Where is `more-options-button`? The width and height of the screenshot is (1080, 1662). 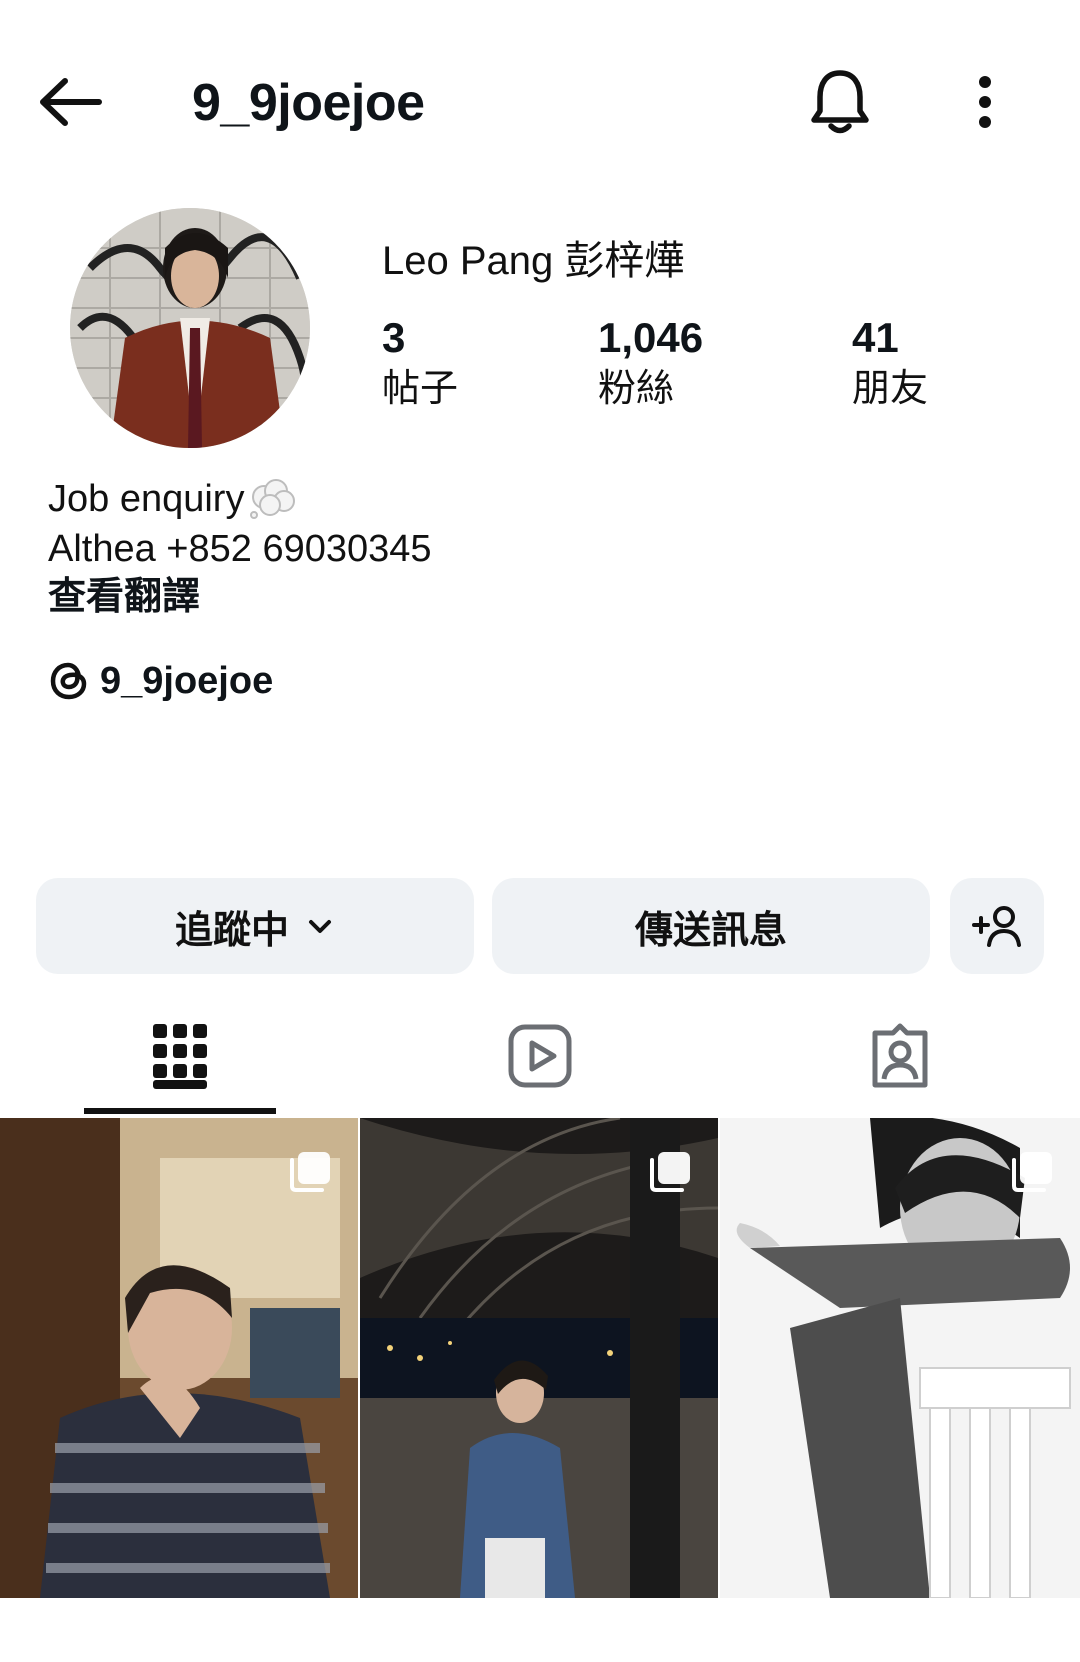 more-options-button is located at coordinates (985, 102).